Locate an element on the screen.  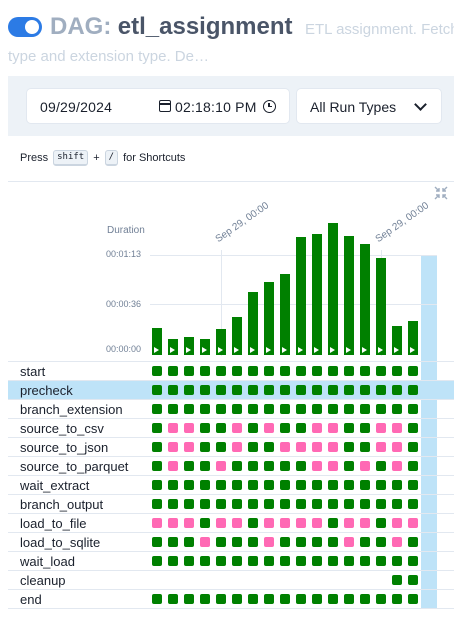
task-row: precheck is located at coordinates (231, 389).